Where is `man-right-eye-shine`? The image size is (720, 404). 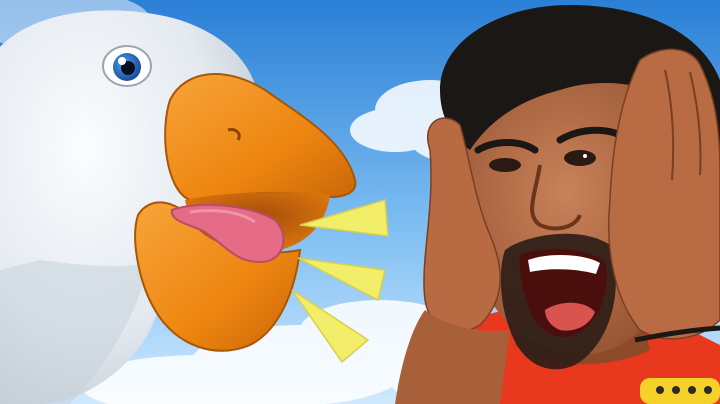
man-right-eye-shine is located at coordinates (585, 156).